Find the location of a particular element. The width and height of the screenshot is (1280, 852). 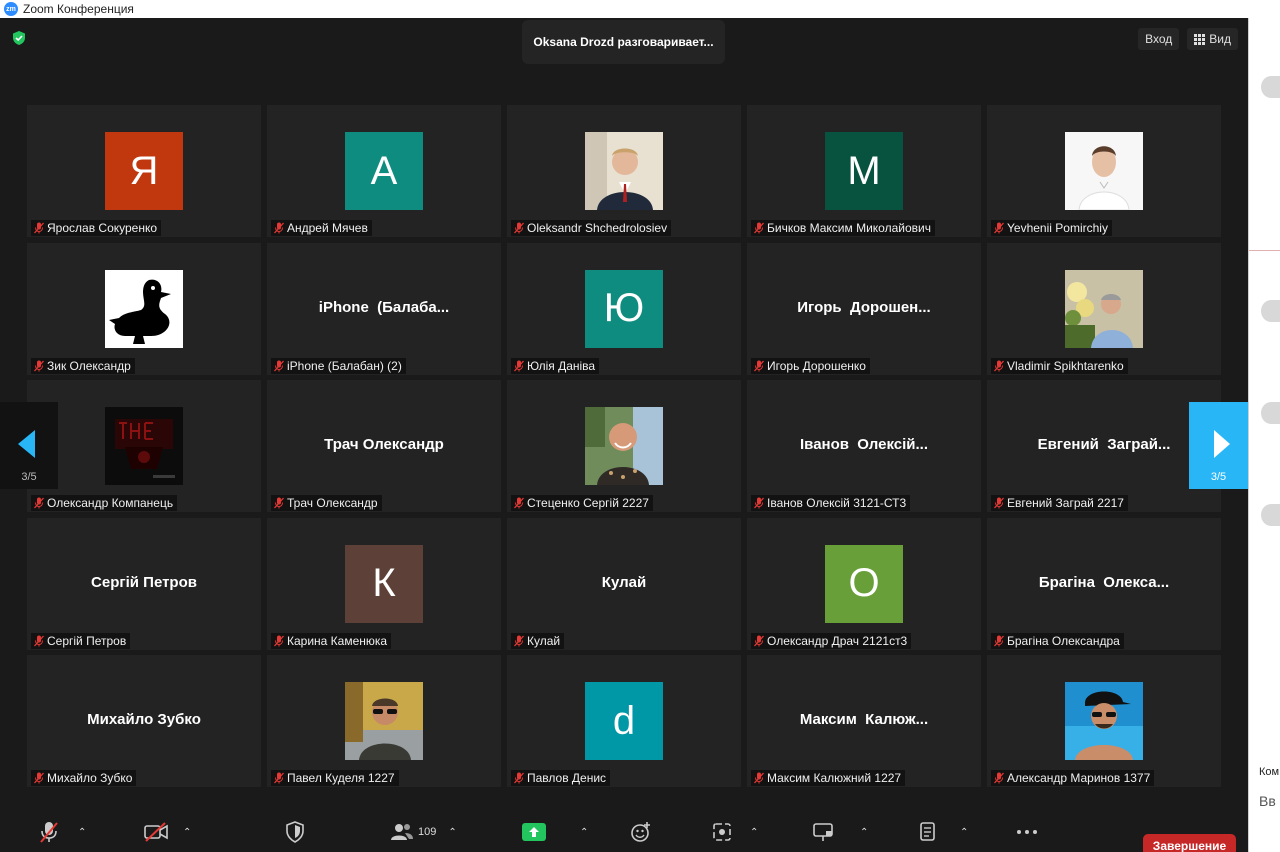

participant-tile: Олександр Компанець is located at coordinates (144, 446).